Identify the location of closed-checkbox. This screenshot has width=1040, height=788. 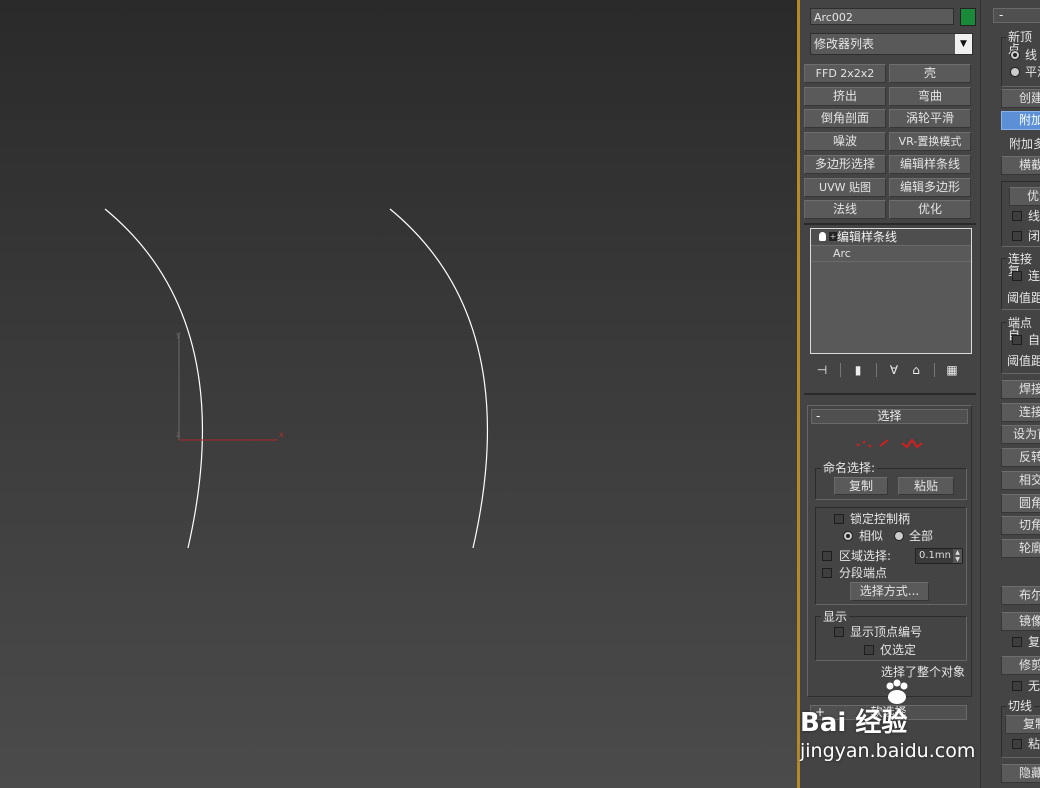
(1017, 236).